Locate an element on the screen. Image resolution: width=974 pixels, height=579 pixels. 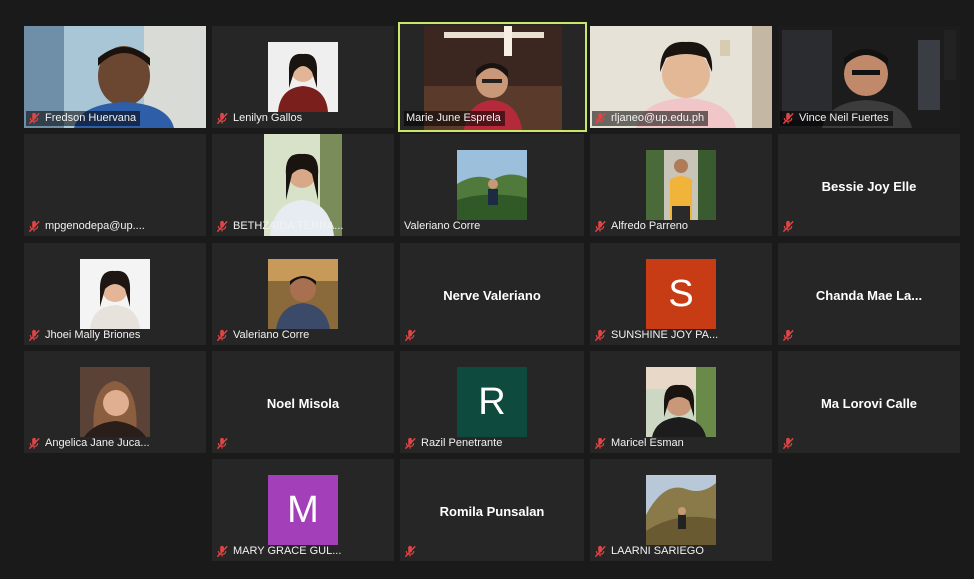
participant-name: Maricel Esman is located at coordinates (647, 443).